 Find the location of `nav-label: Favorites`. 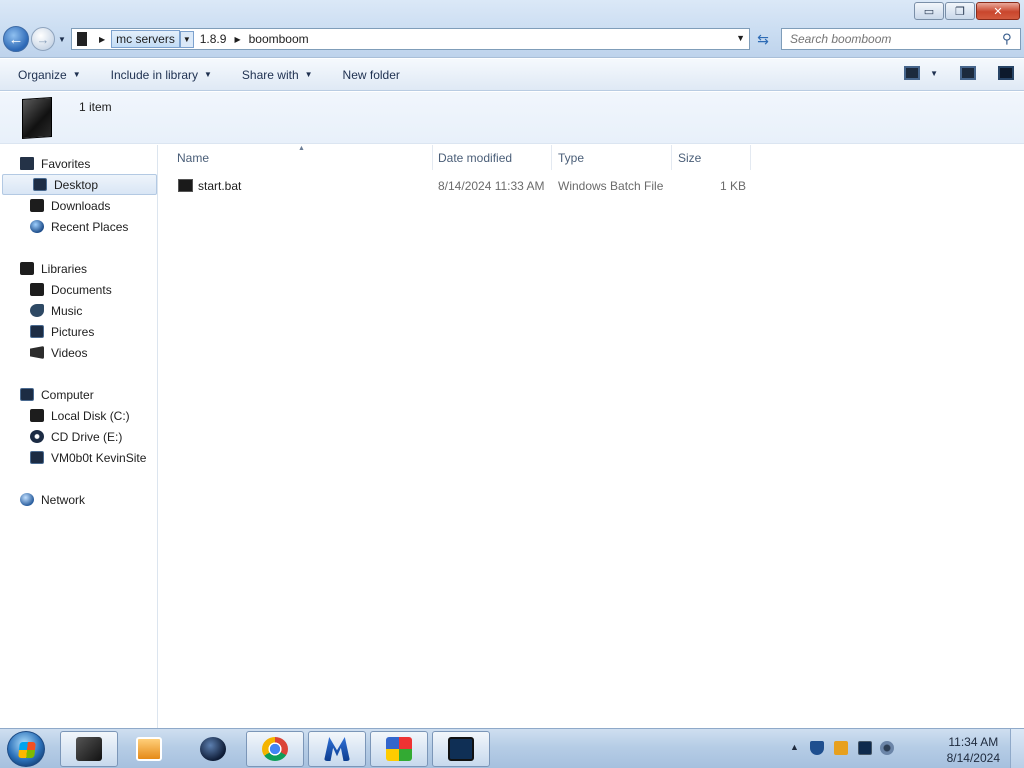

nav-label: Favorites is located at coordinates (66, 163).